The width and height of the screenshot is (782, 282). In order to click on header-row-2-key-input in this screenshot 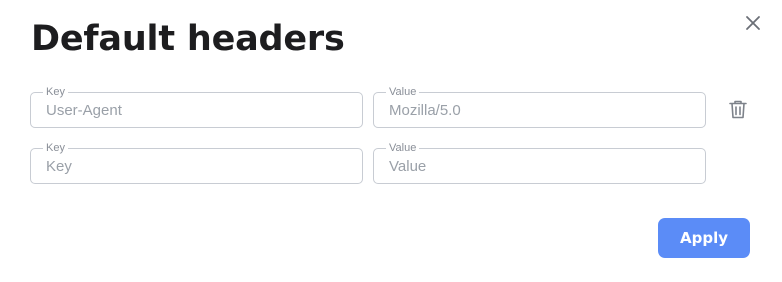, I will do `click(196, 166)`.